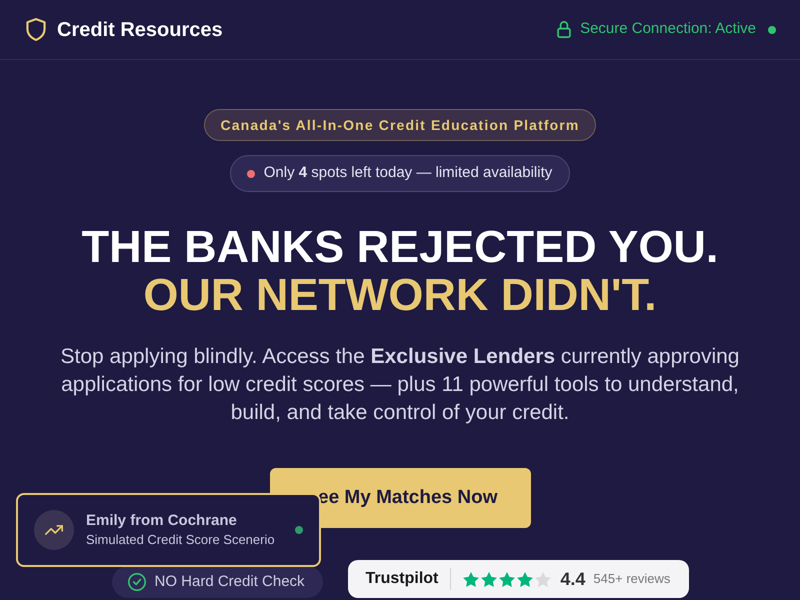  Describe the element at coordinates (229, 582) in the screenshot. I see `feature-text: NO Hard Credit Check` at that location.